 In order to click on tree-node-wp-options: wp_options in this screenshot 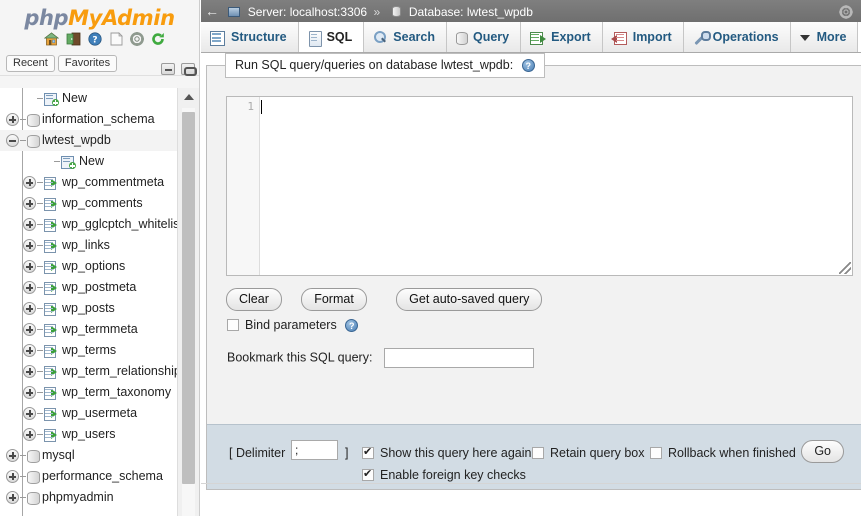, I will do `click(88, 266)`.